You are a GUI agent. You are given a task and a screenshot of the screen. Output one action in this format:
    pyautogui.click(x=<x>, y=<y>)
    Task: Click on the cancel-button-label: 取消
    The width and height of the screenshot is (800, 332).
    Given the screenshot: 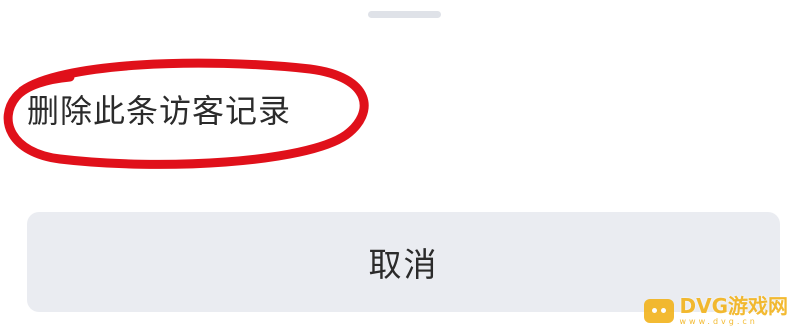 What is the action you would take?
    pyautogui.click(x=403, y=264)
    